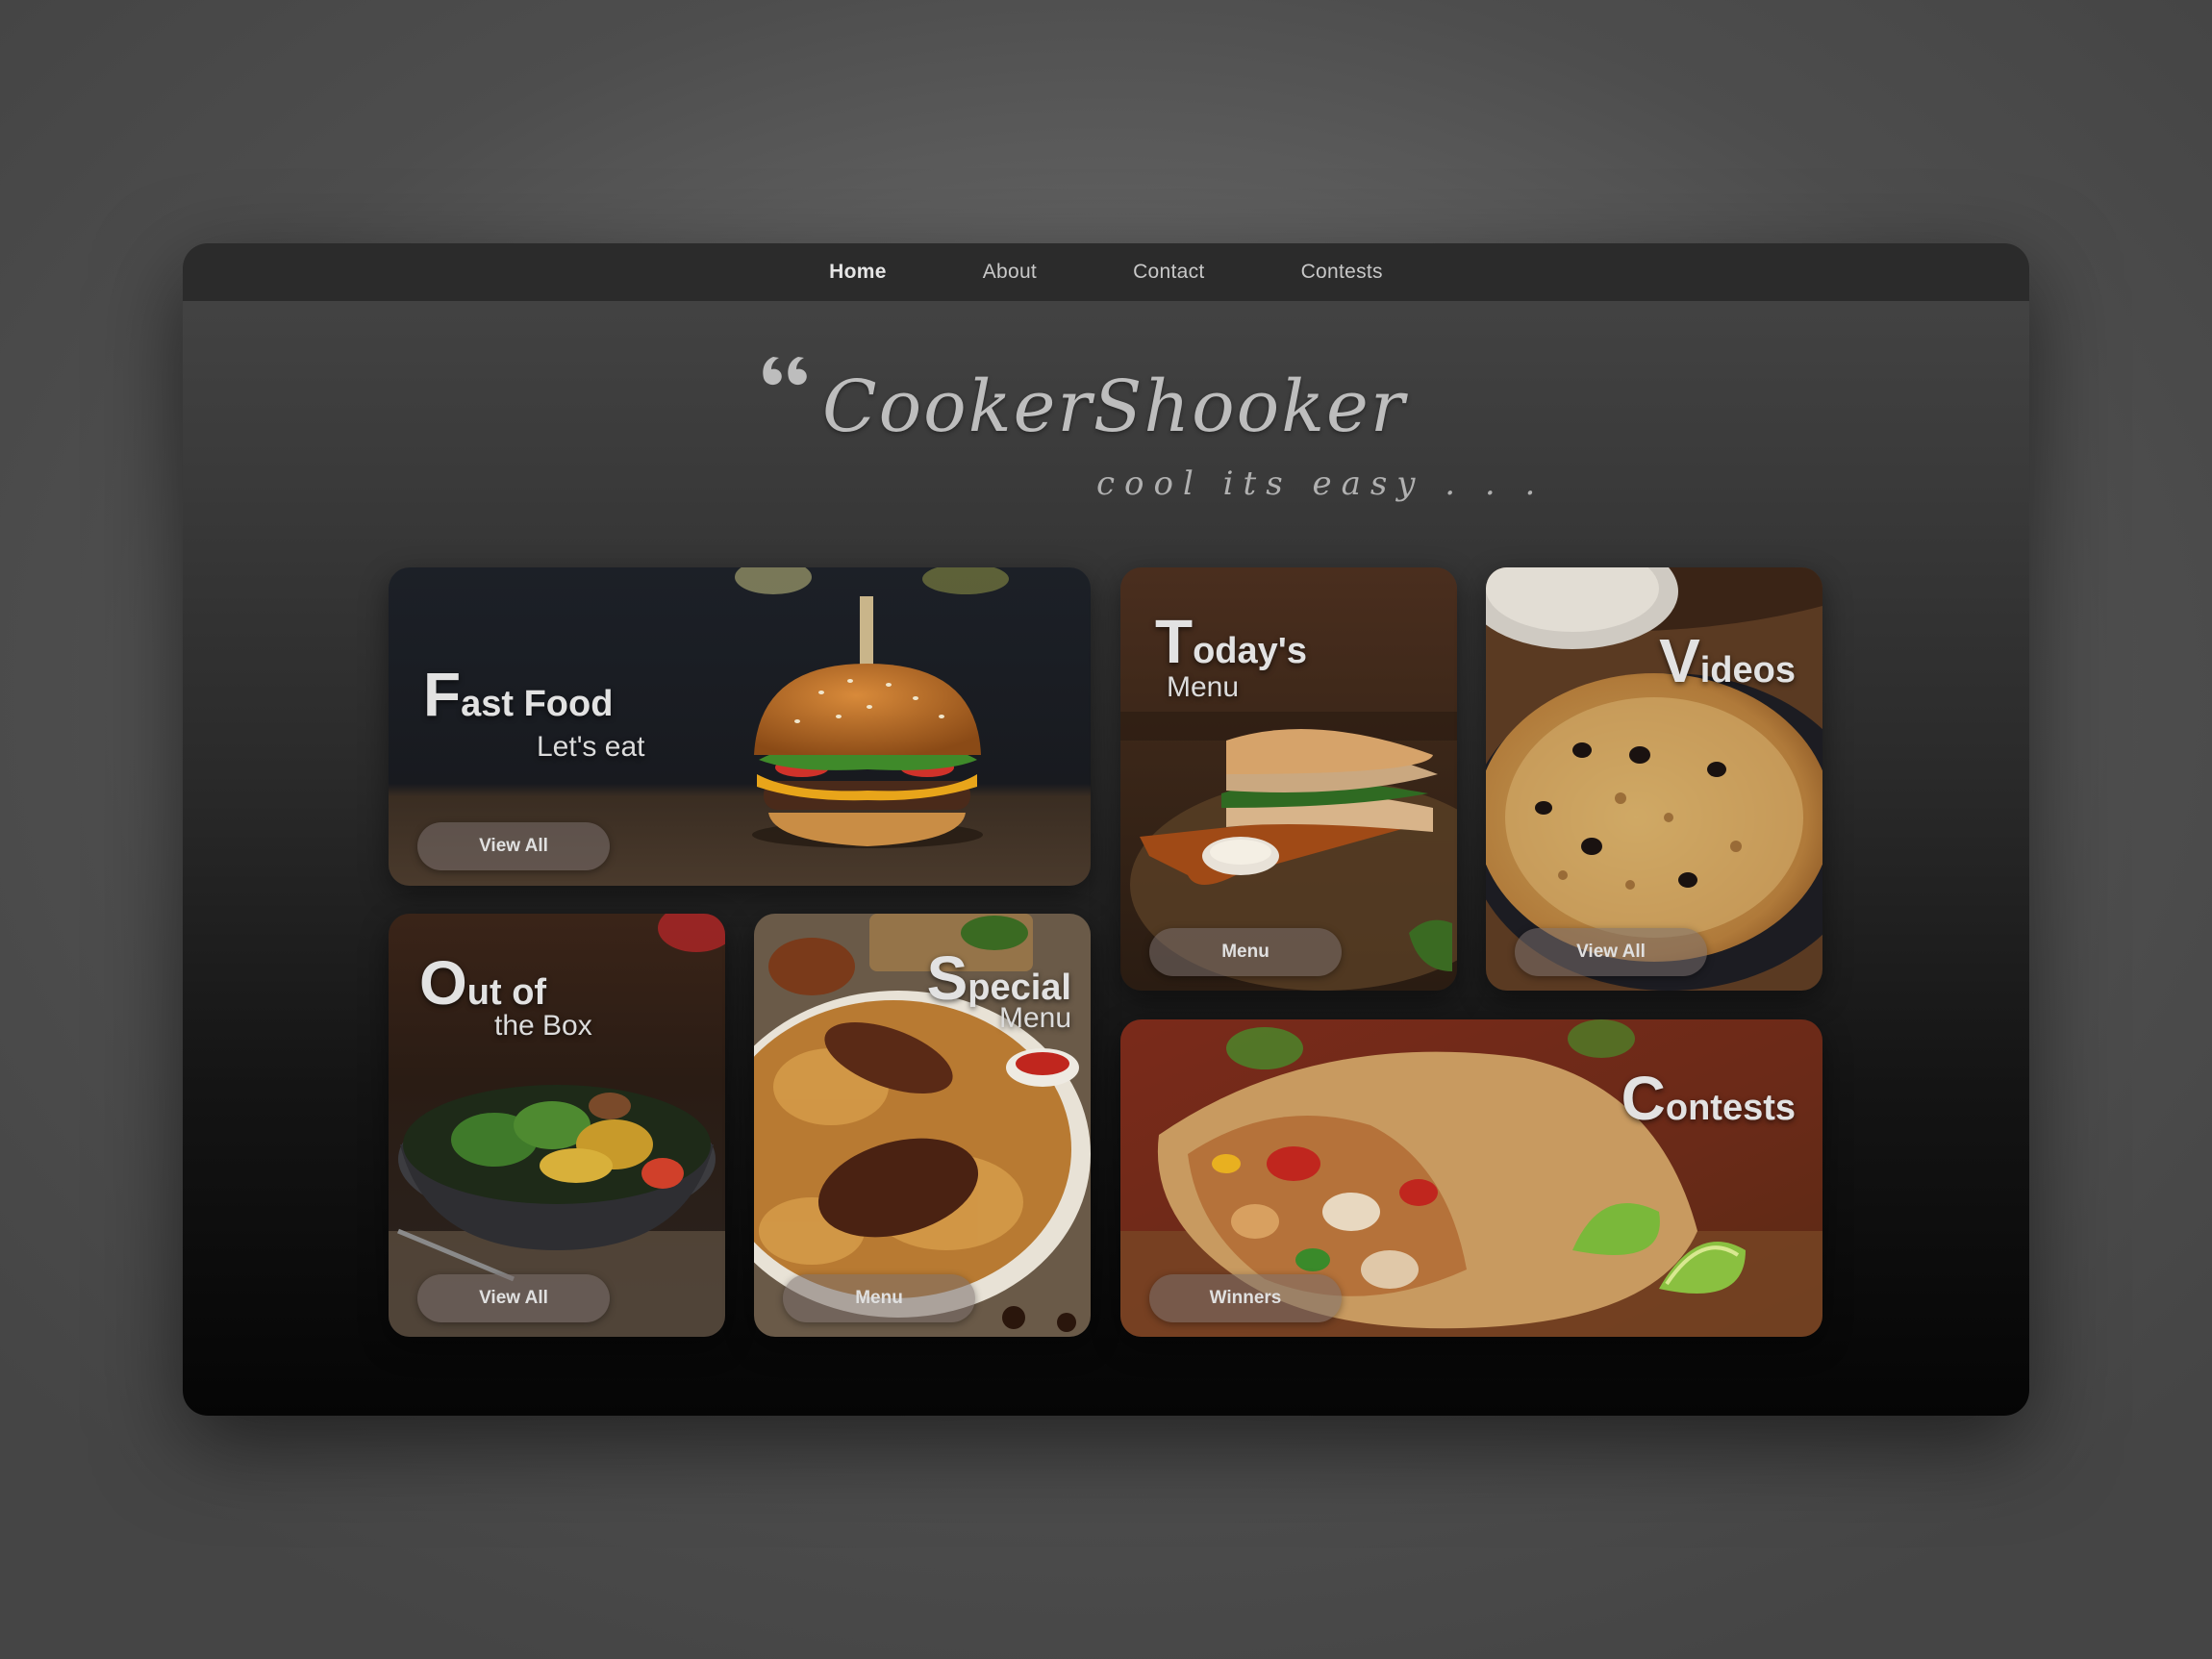 The image size is (2212, 1659). What do you see at coordinates (1010, 272) in the screenshot?
I see `nav-about: About` at bounding box center [1010, 272].